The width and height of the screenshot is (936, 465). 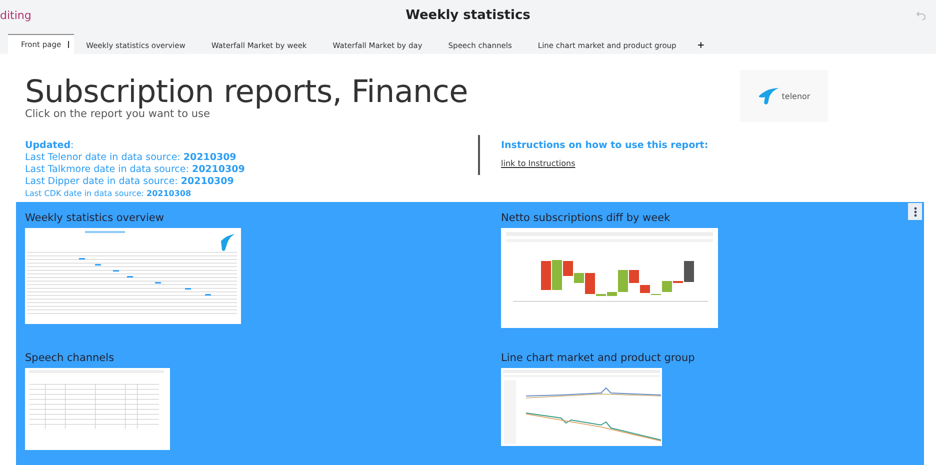 What do you see at coordinates (538, 163) in the screenshot?
I see `instructions-link: link to Instructions` at bounding box center [538, 163].